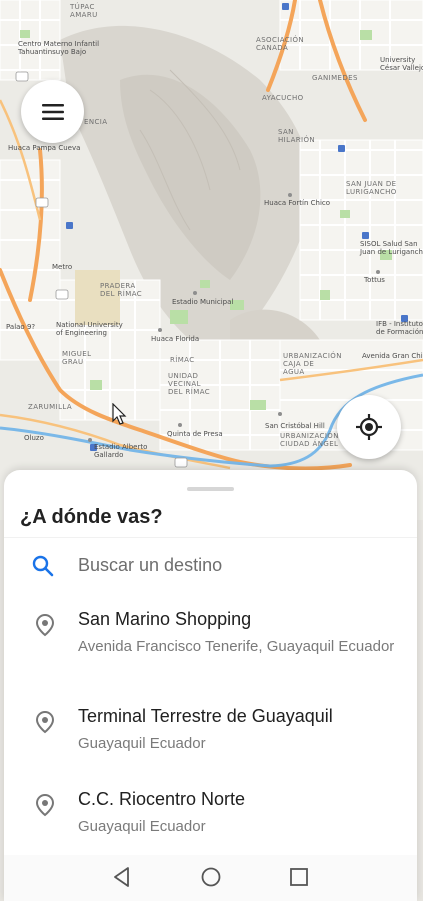  I want to click on my-location-icon, so click(369, 427).